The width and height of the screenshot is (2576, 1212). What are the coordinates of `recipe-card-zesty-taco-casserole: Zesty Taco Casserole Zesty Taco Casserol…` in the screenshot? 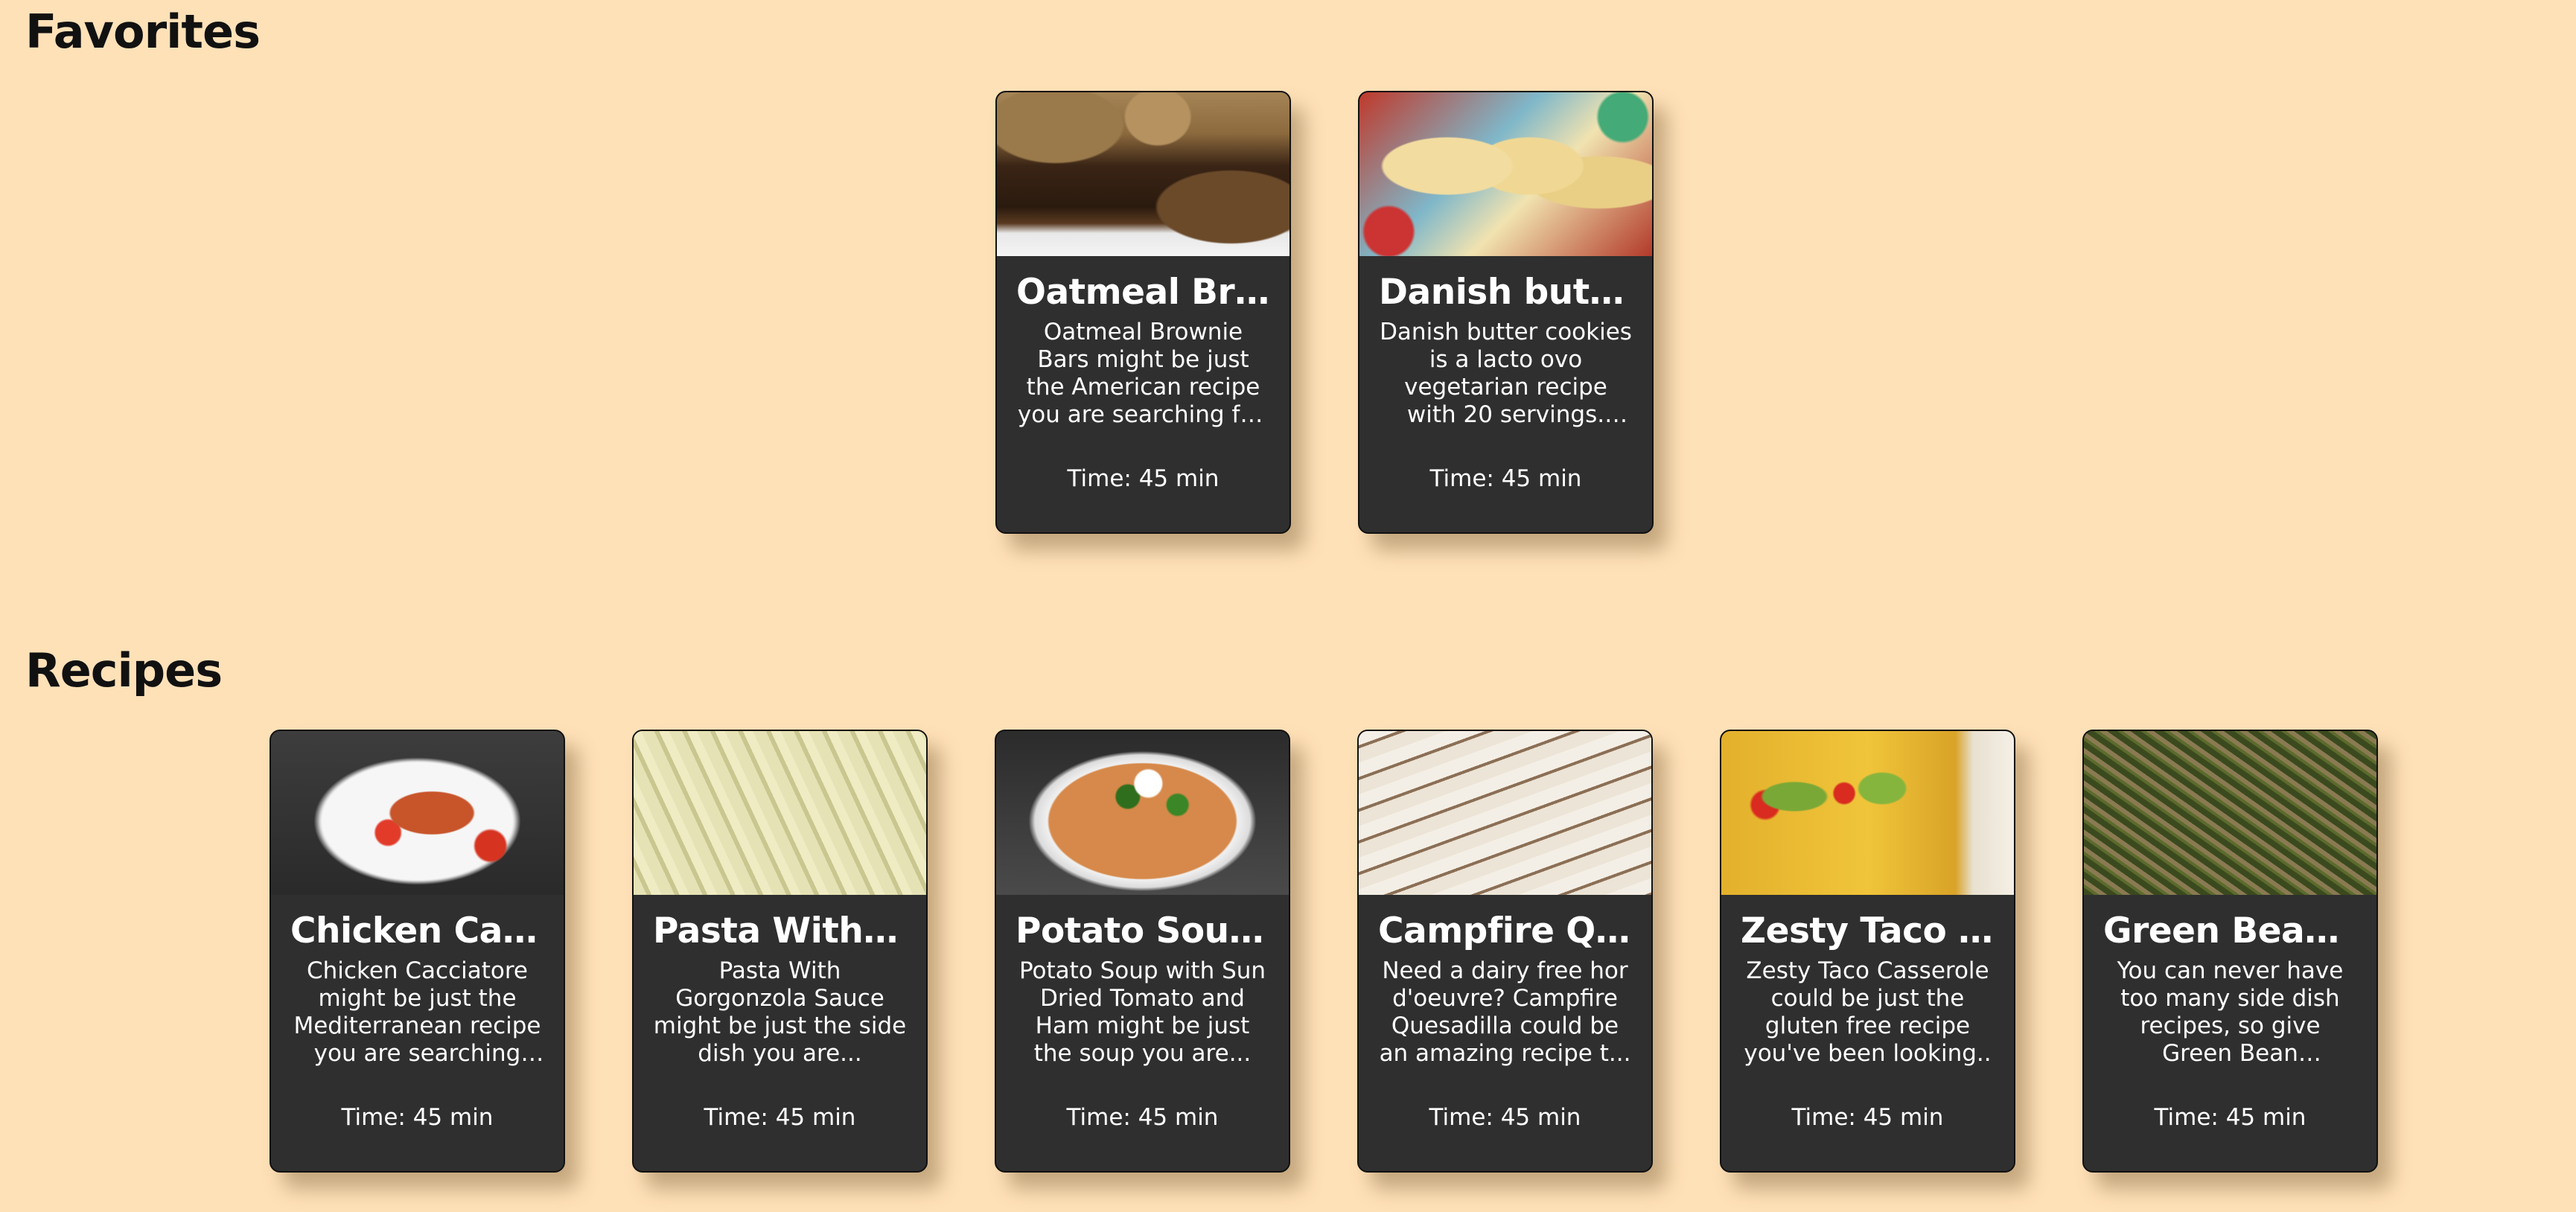 It's located at (1867, 951).